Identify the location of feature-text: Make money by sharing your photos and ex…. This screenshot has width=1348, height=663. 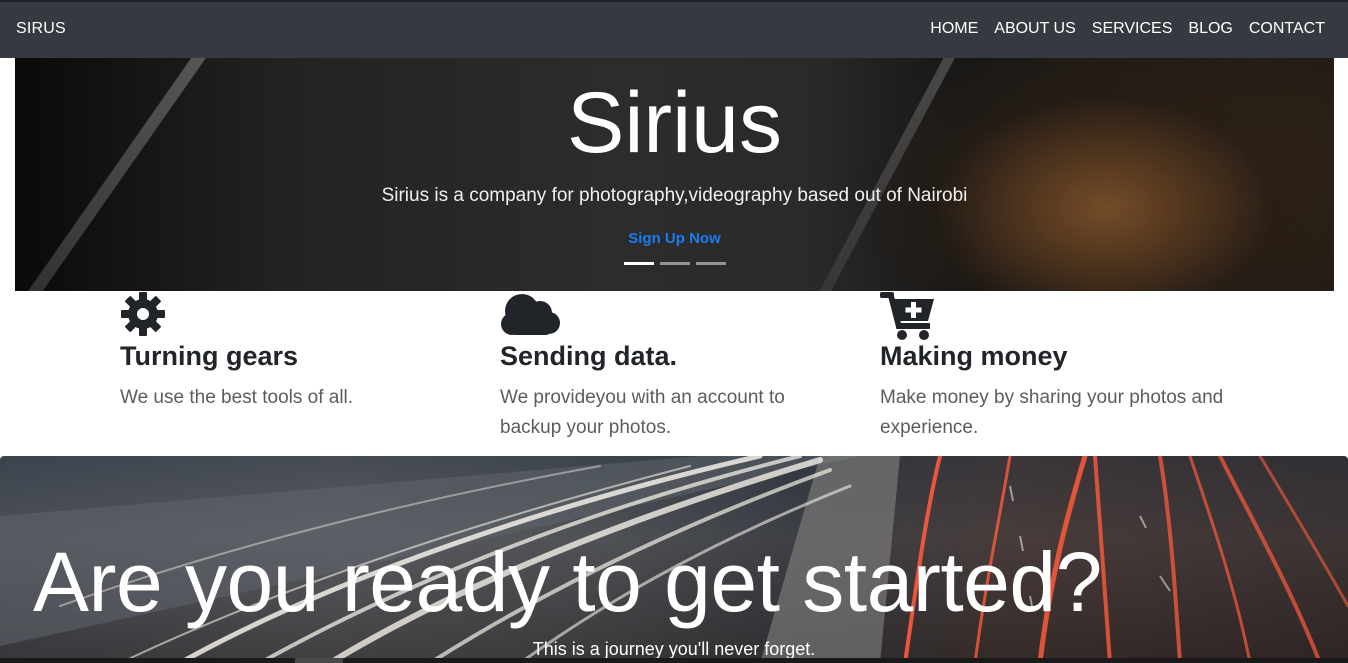
(1052, 412).